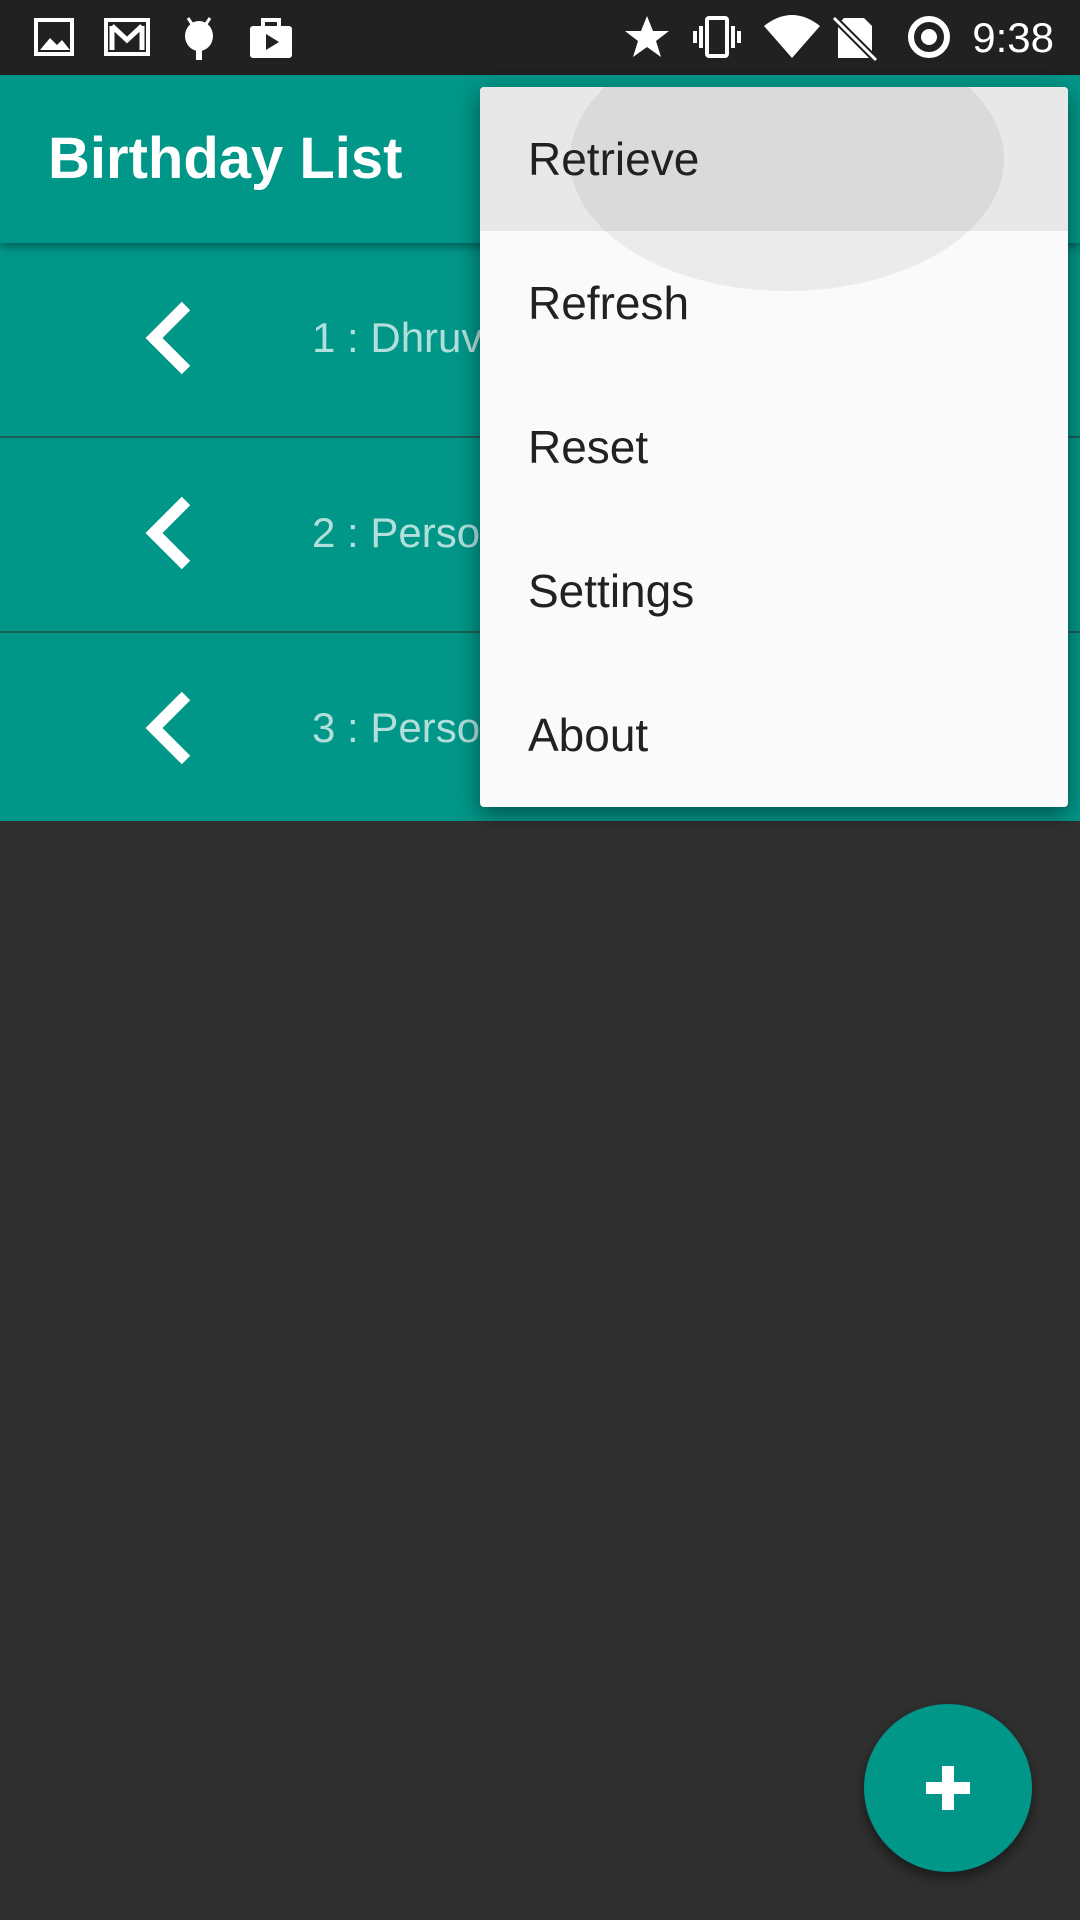 This screenshot has height=1920, width=1080. Describe the element at coordinates (409, 337) in the screenshot. I see `list-item-label: 1 : Dhruva` at that location.